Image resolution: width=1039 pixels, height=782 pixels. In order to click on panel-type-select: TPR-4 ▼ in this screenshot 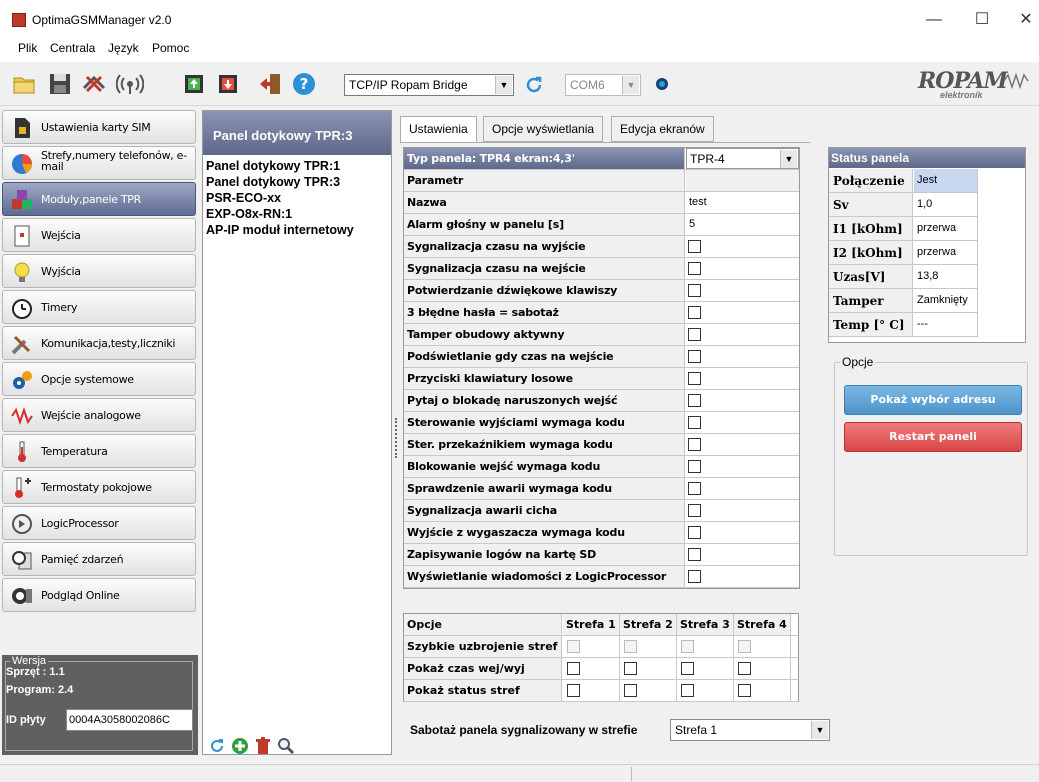, I will do `click(742, 158)`.